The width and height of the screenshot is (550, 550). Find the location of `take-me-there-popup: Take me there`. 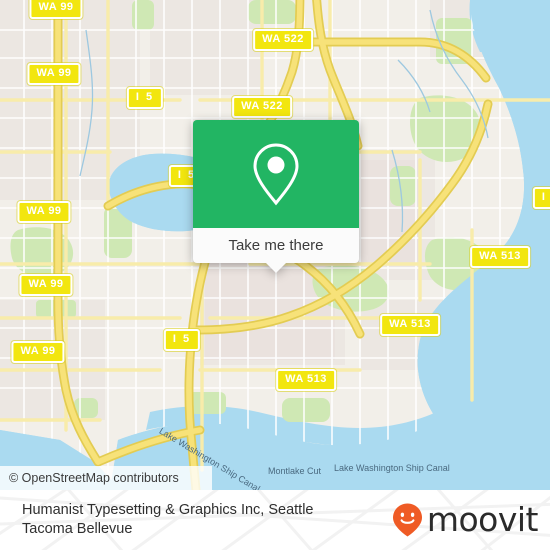

take-me-there-popup: Take me there is located at coordinates (276, 196).